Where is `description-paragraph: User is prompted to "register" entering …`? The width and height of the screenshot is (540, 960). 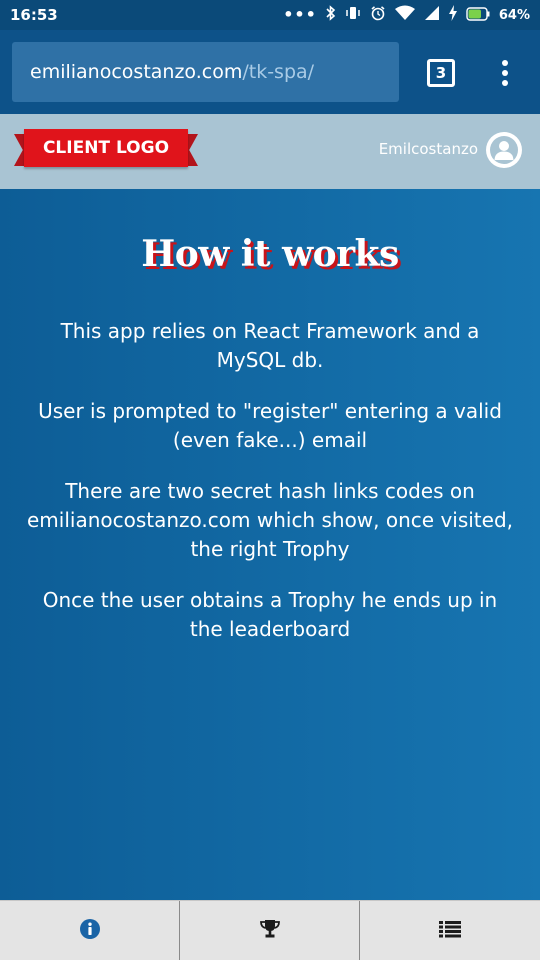 description-paragraph: User is prompted to "register" entering … is located at coordinates (270, 425).